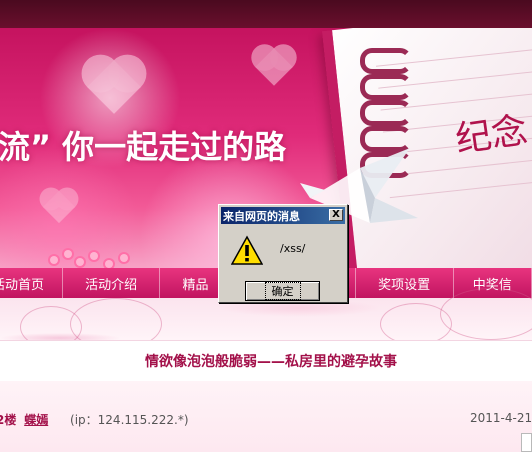 This screenshot has width=532, height=452. I want to click on alert-dialog: 来自网页的消息 X /xss/ 确定, so click(283, 253).